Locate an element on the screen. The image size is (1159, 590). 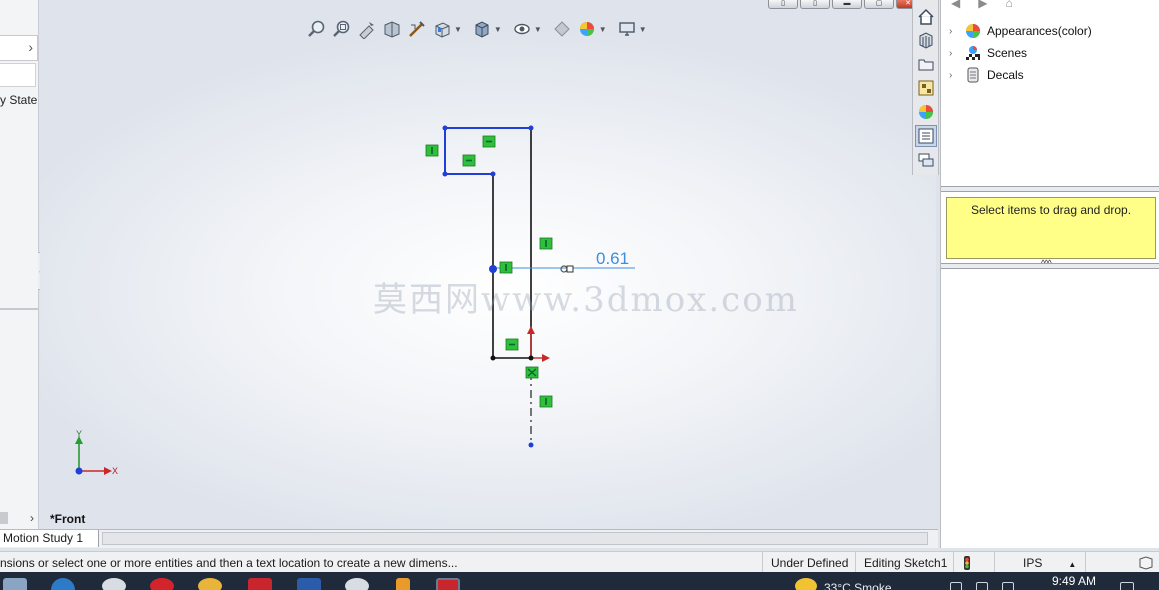
tree-item-appearances: › Appearances(color) is located at coordinates (1020, 31).